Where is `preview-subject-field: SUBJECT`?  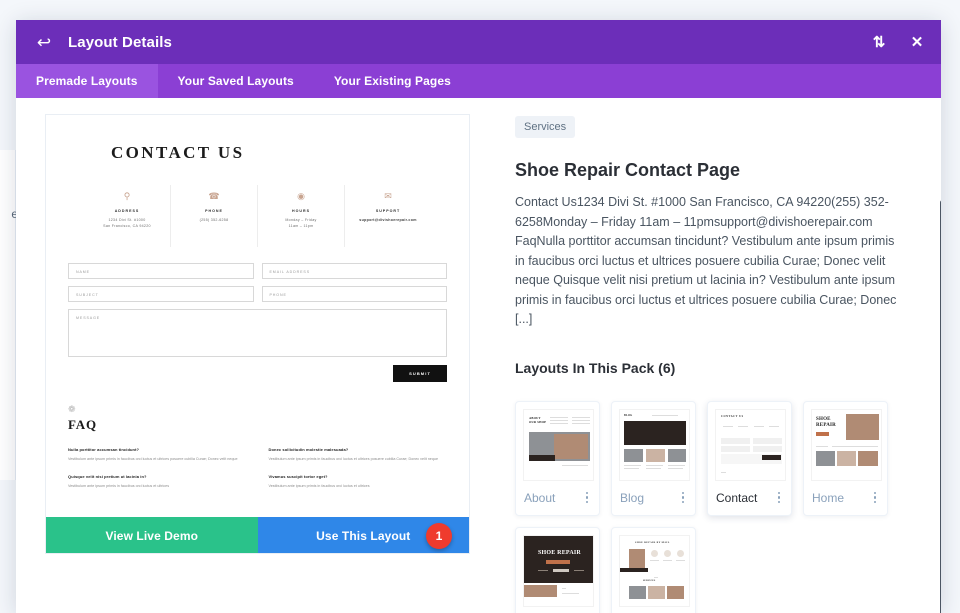
preview-subject-field: SUBJECT is located at coordinates (161, 294).